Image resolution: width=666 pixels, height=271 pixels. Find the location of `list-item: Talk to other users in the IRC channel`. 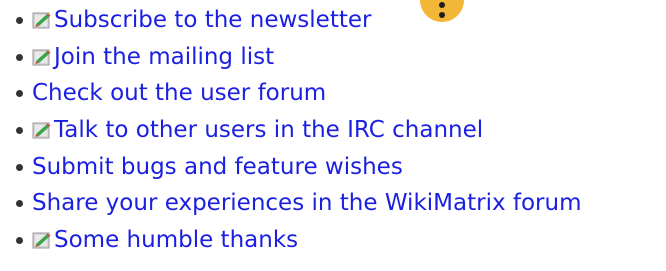

list-item: Talk to other users in the IRC channel is located at coordinates (290, 130).